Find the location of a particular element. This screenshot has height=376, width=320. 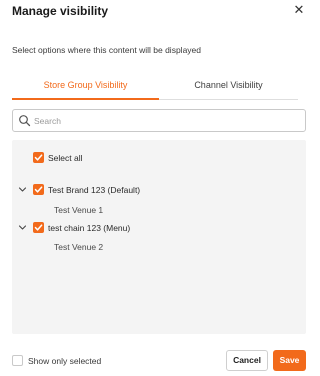

group-checkbox-test-chain is located at coordinates (38, 227).